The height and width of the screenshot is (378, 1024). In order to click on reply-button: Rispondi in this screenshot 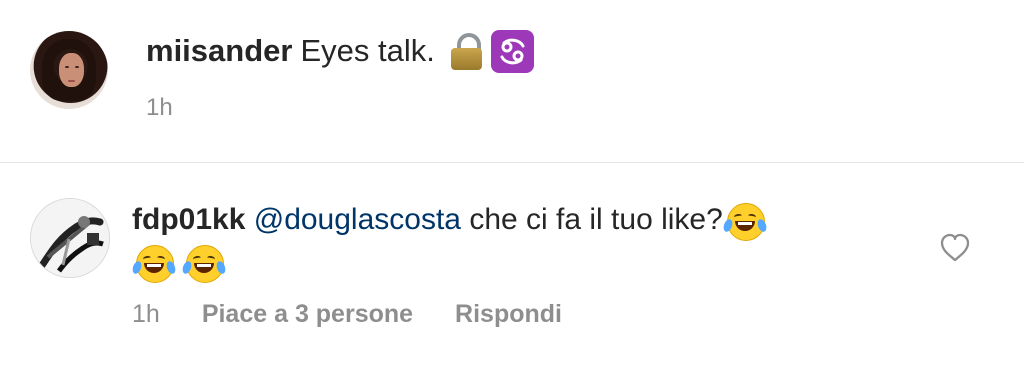, I will do `click(508, 314)`.